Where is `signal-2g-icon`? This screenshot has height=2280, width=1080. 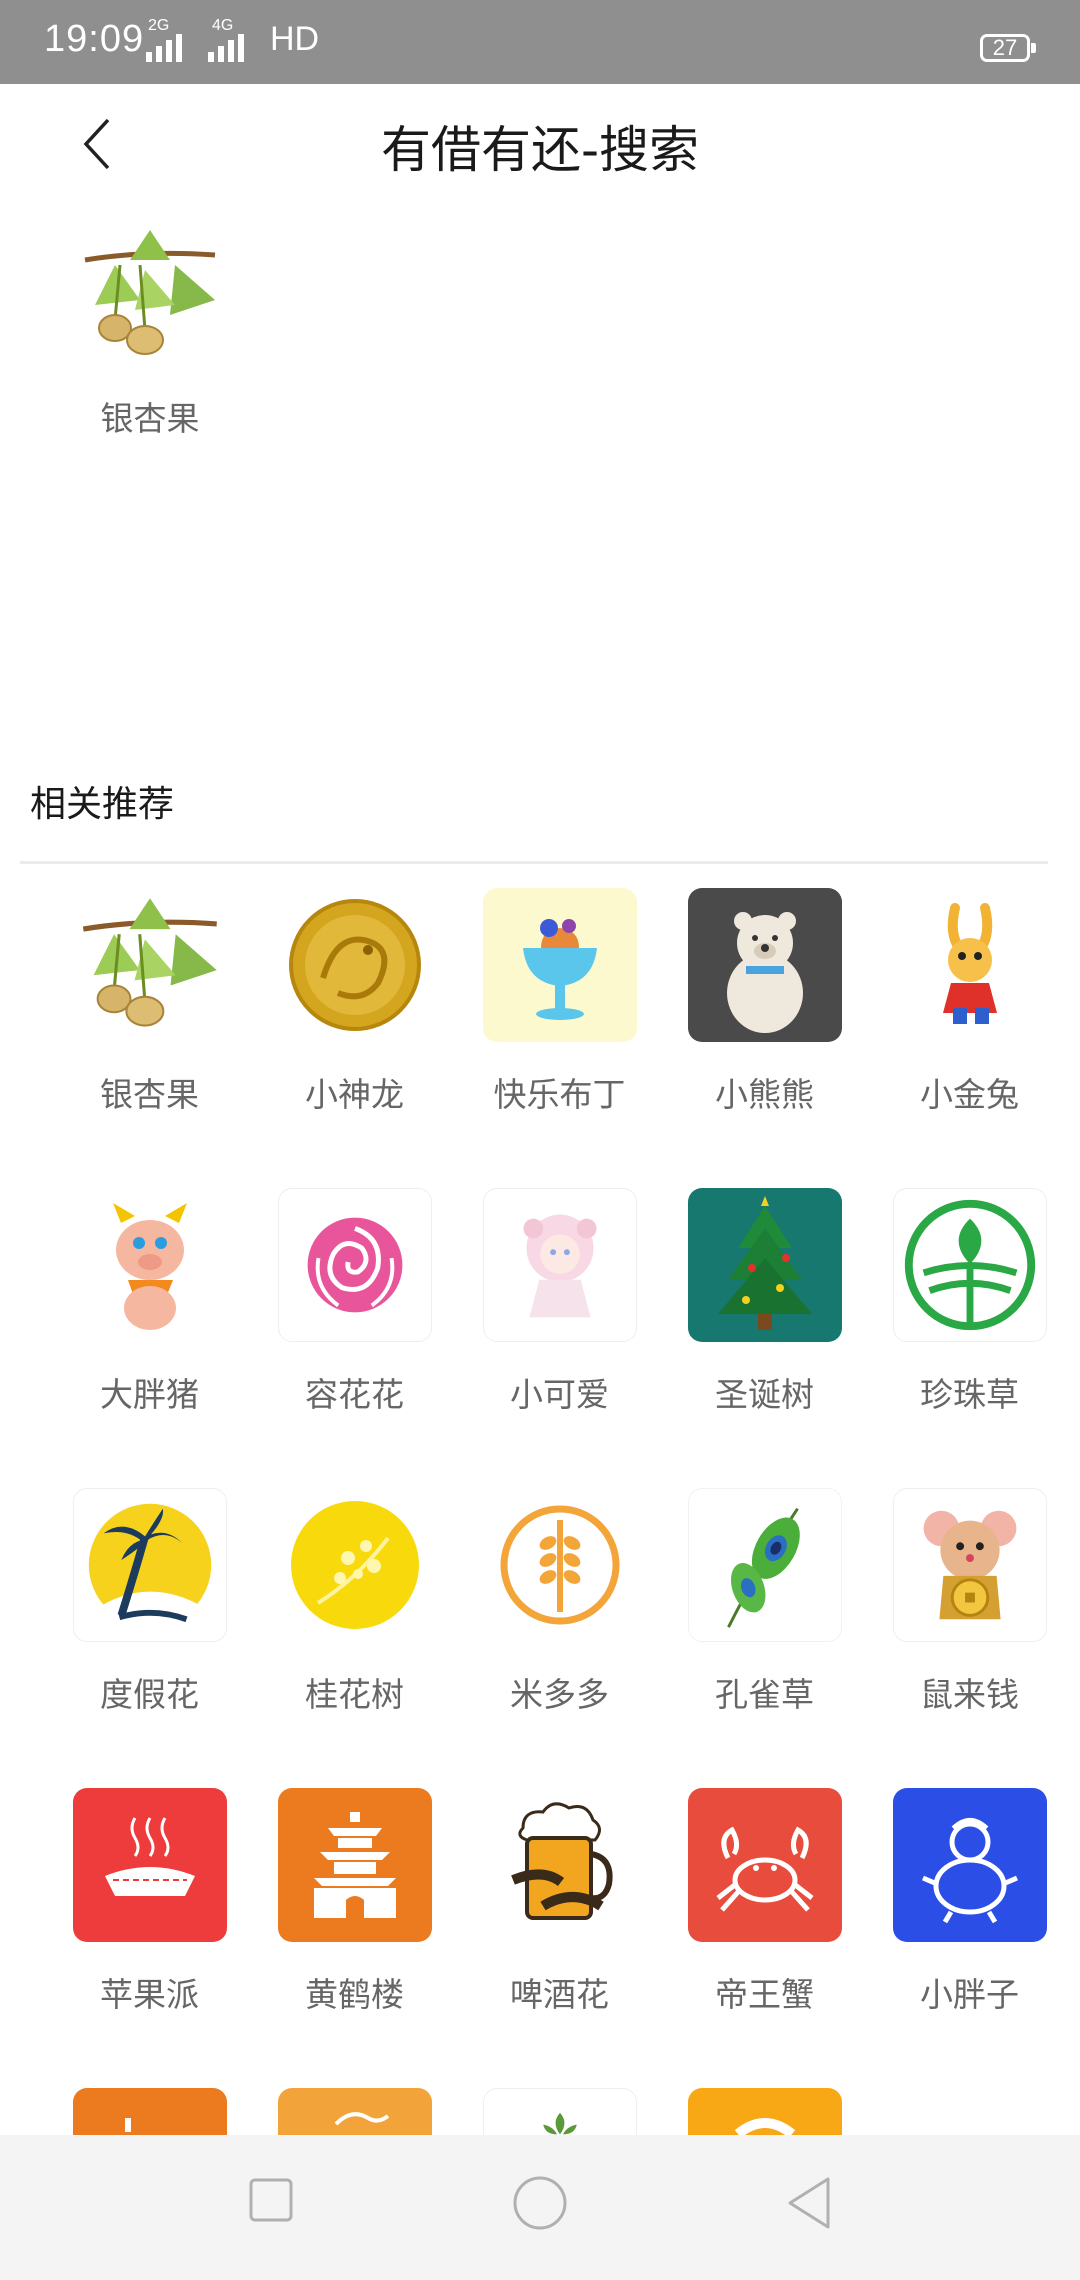
signal-2g-icon is located at coordinates (164, 48).